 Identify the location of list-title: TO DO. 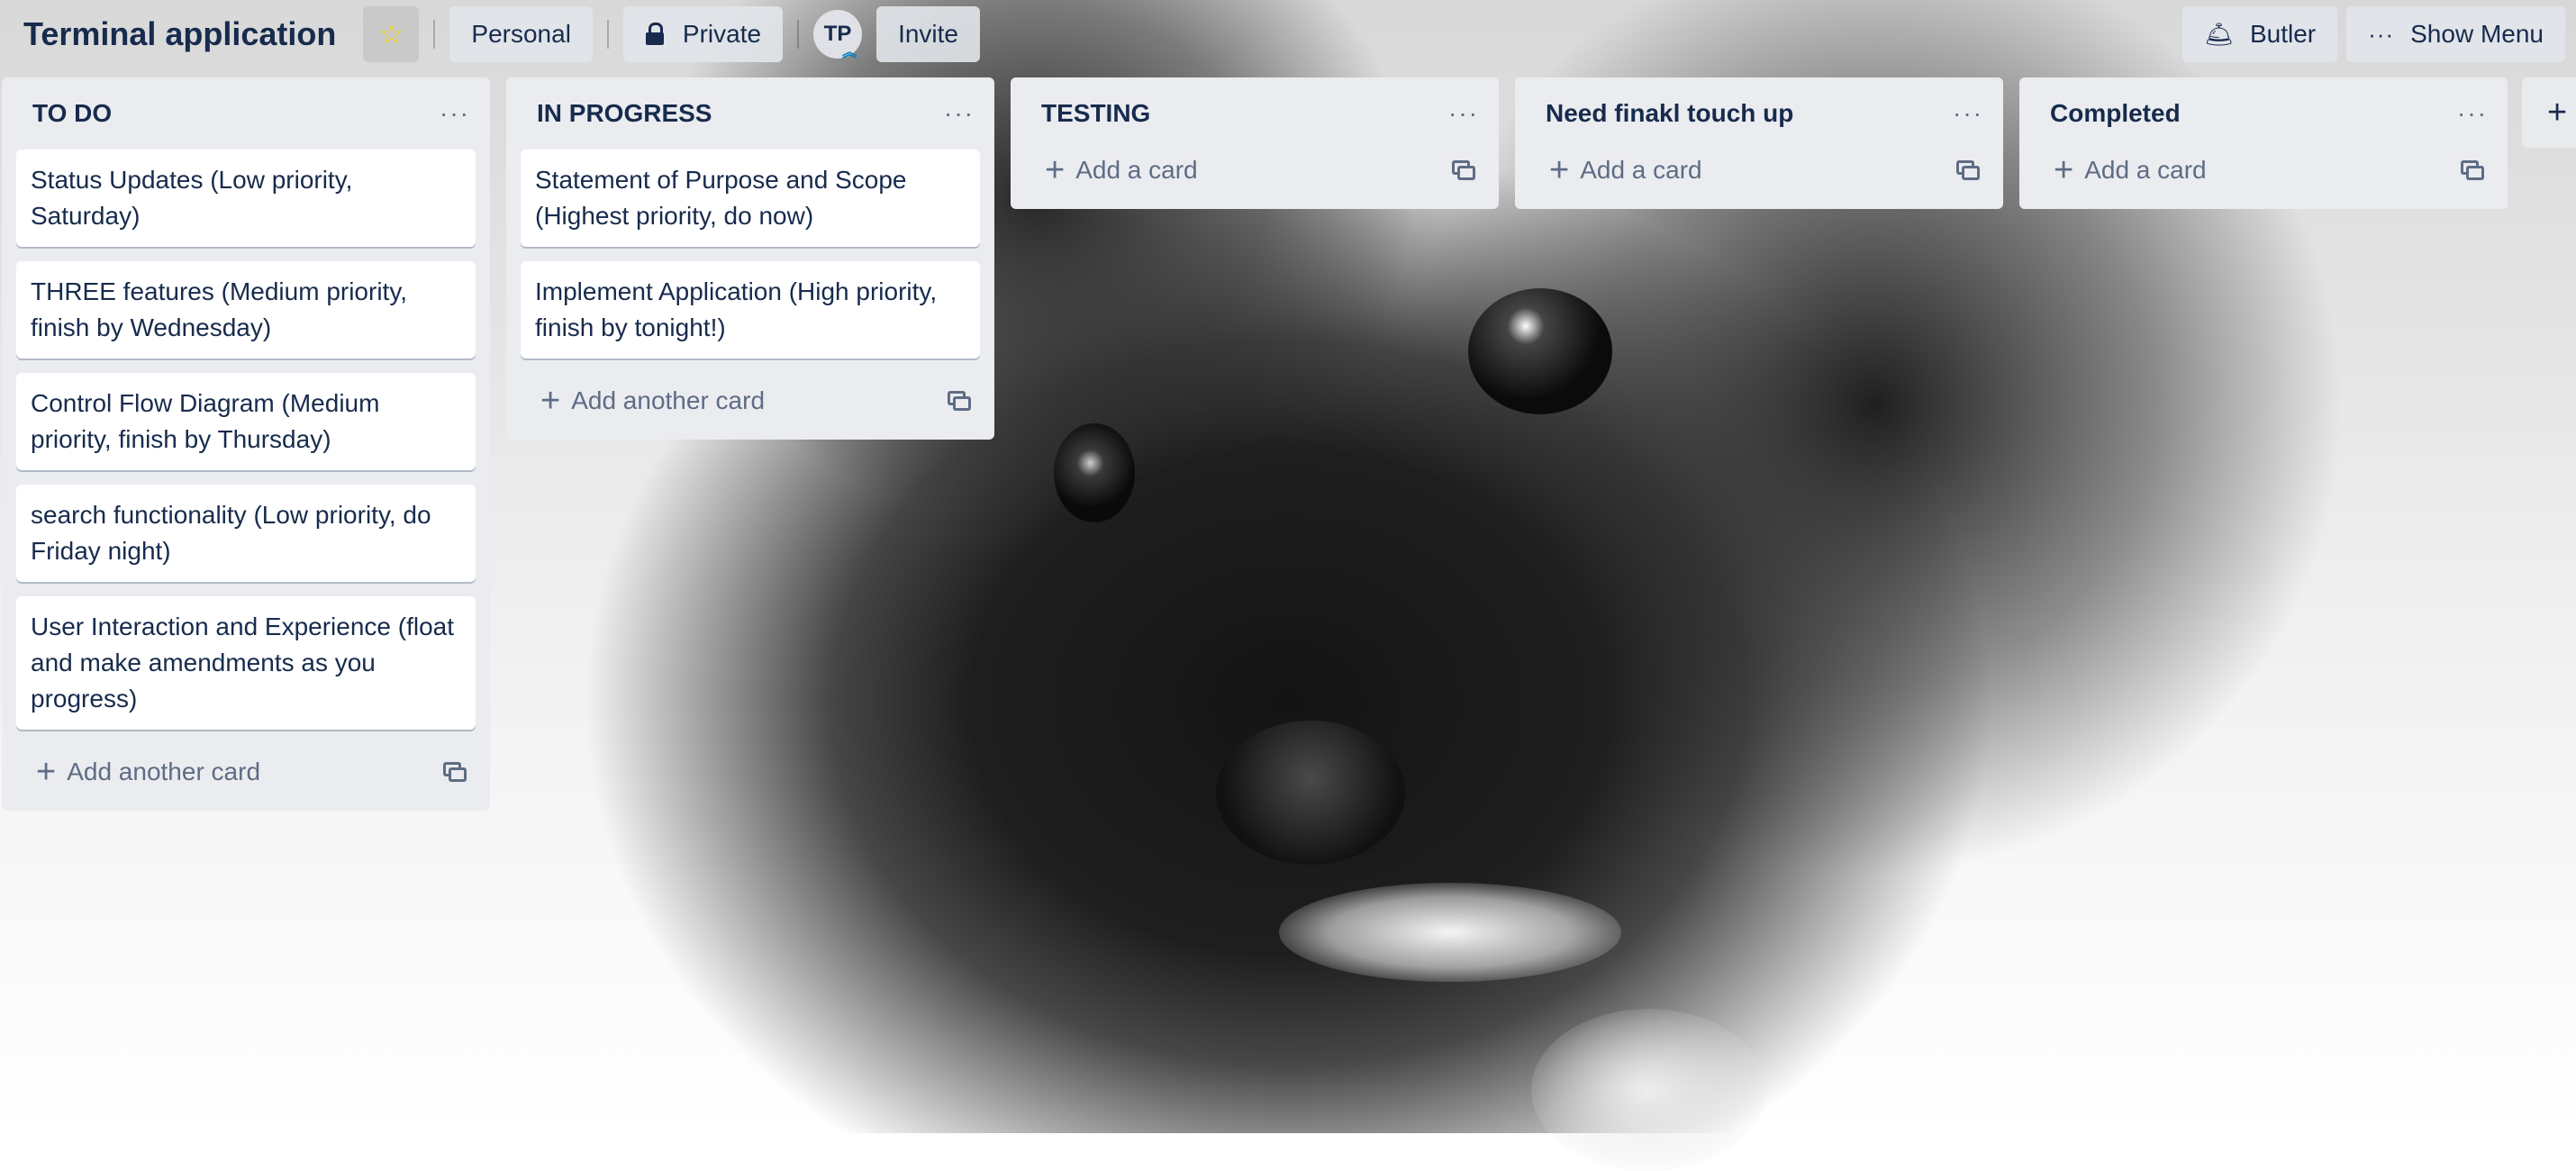
(72, 114).